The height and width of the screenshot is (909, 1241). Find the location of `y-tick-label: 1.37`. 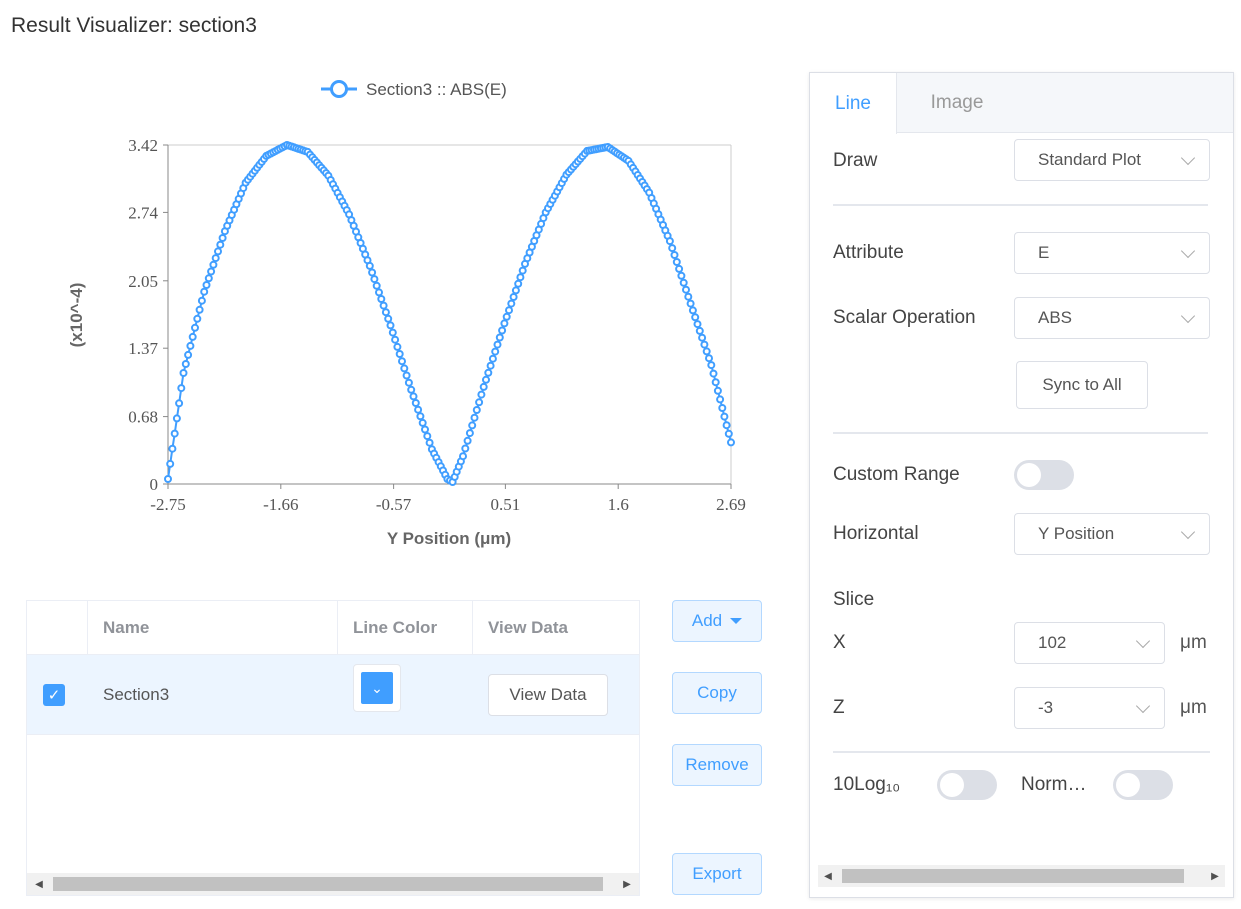

y-tick-label: 1.37 is located at coordinates (143, 348).